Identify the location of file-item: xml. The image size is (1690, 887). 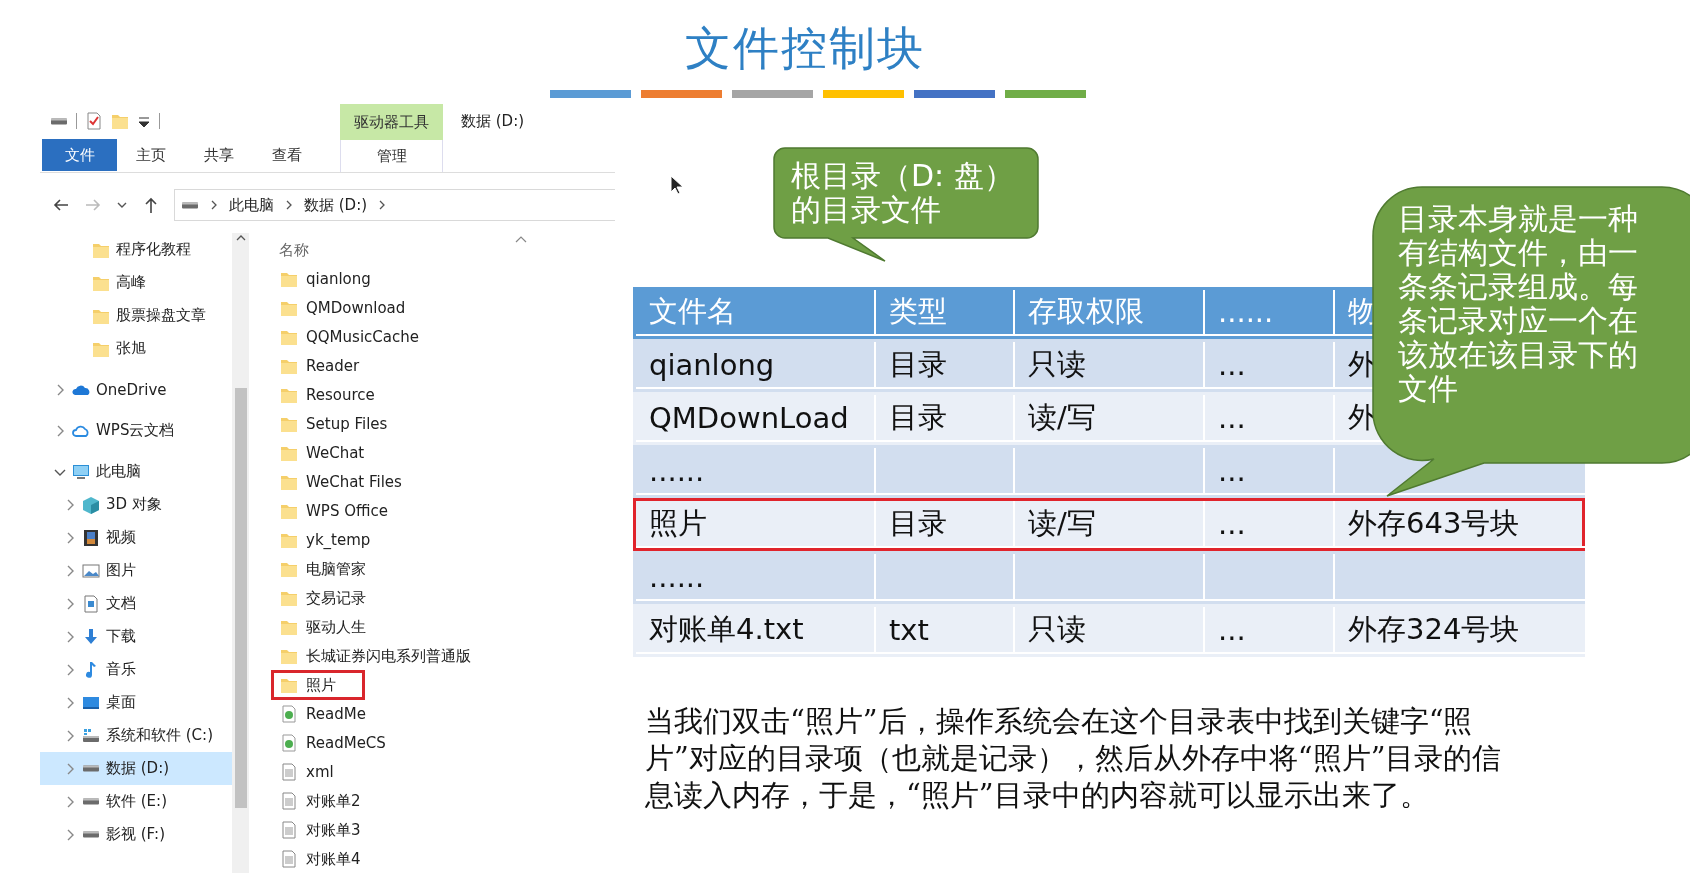
(317, 772).